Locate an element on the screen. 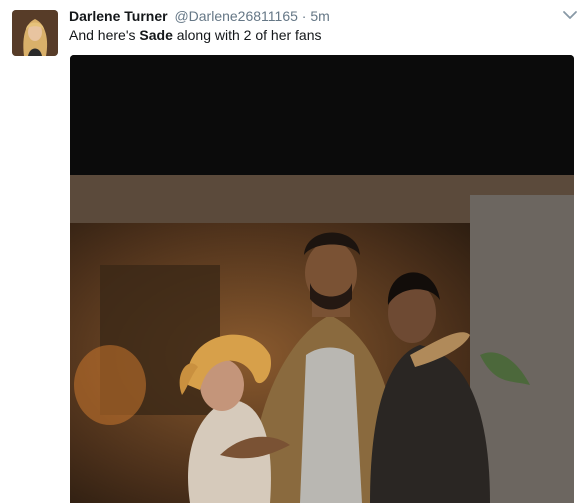 The image size is (586, 503). tweet-text: And here's Sade along with 2 of her fans is located at coordinates (195, 35).